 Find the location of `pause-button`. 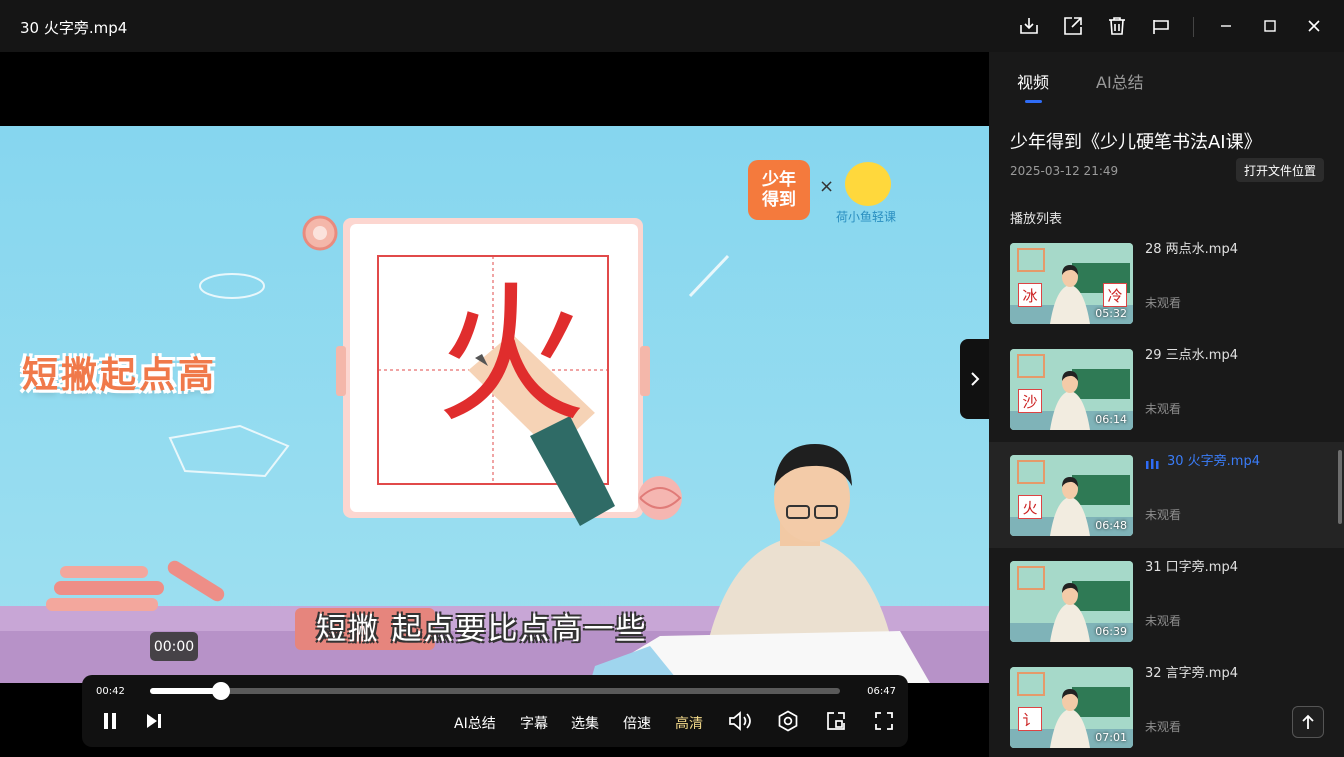

pause-button is located at coordinates (110, 721).